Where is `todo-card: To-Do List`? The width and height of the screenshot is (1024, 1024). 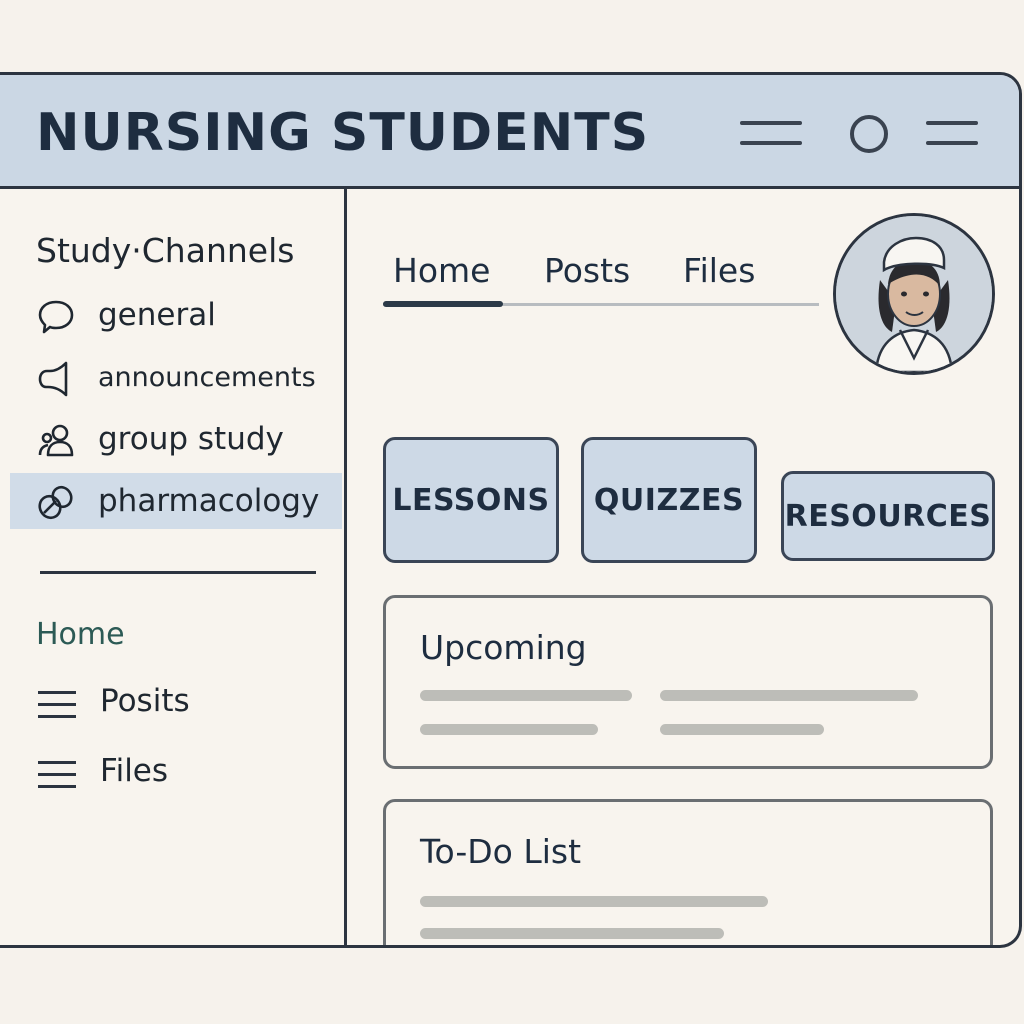 todo-card: To-Do List is located at coordinates (688, 872).